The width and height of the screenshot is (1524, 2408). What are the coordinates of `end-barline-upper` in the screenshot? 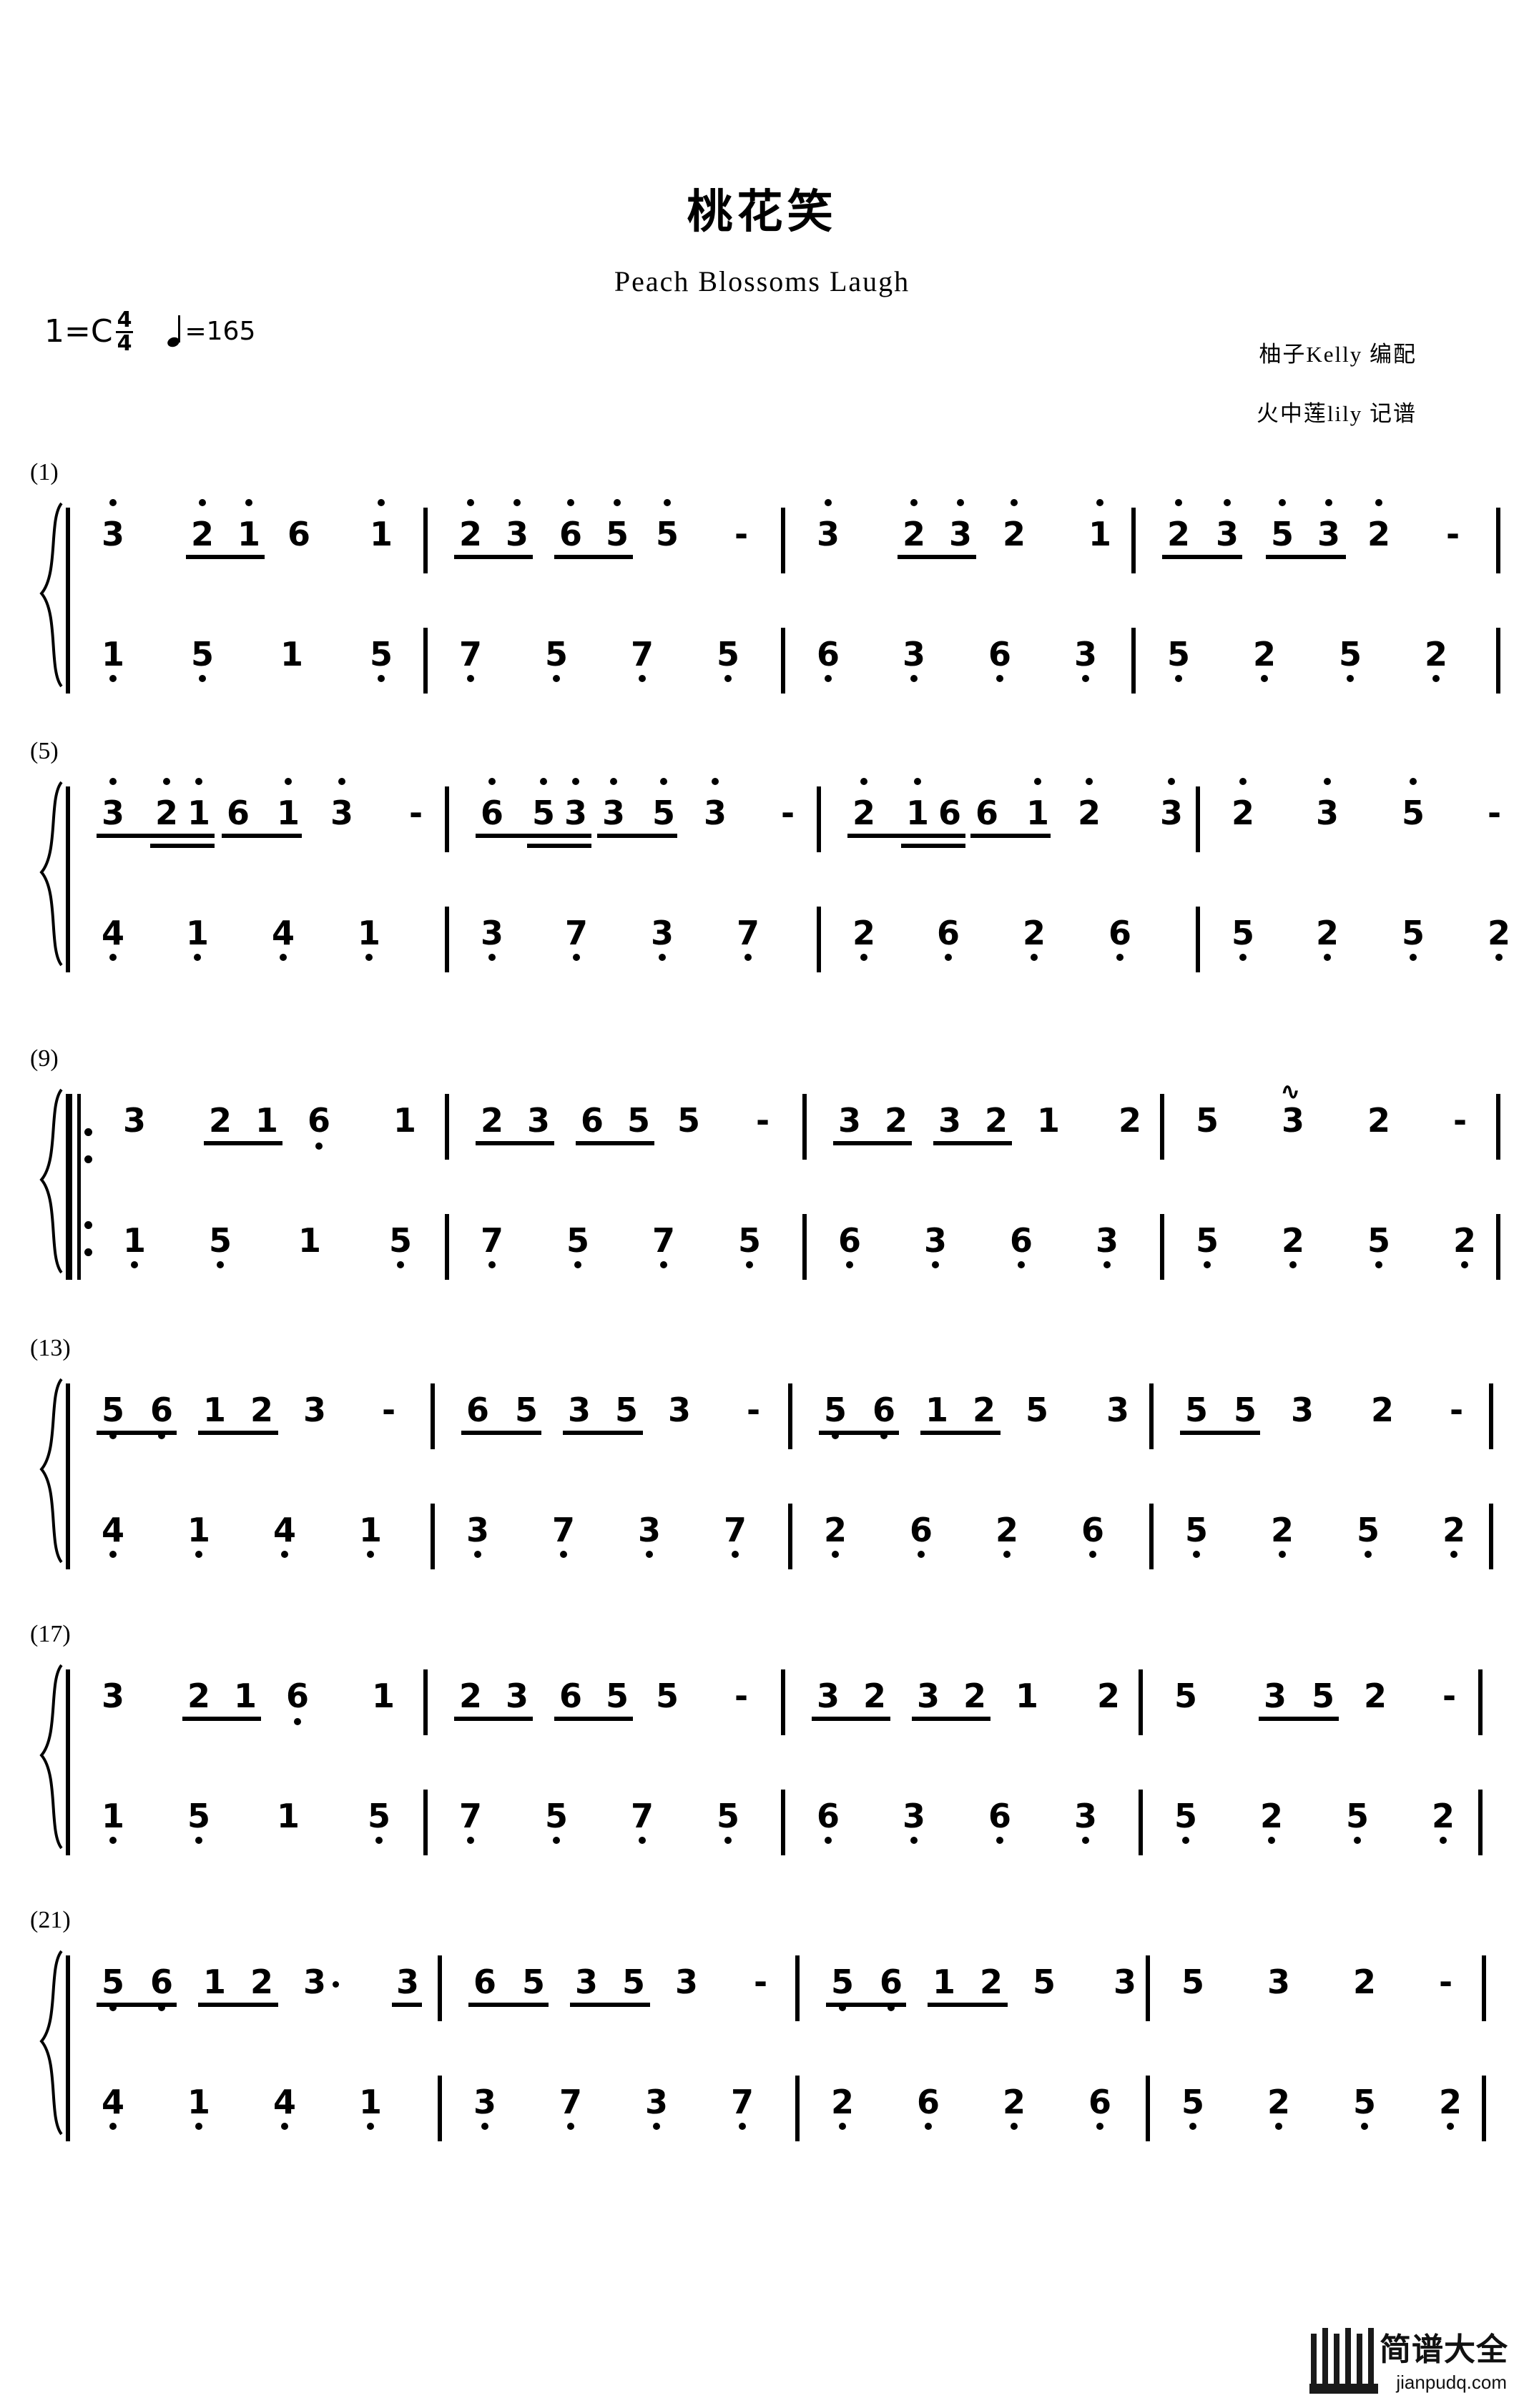 It's located at (1491, 1416).